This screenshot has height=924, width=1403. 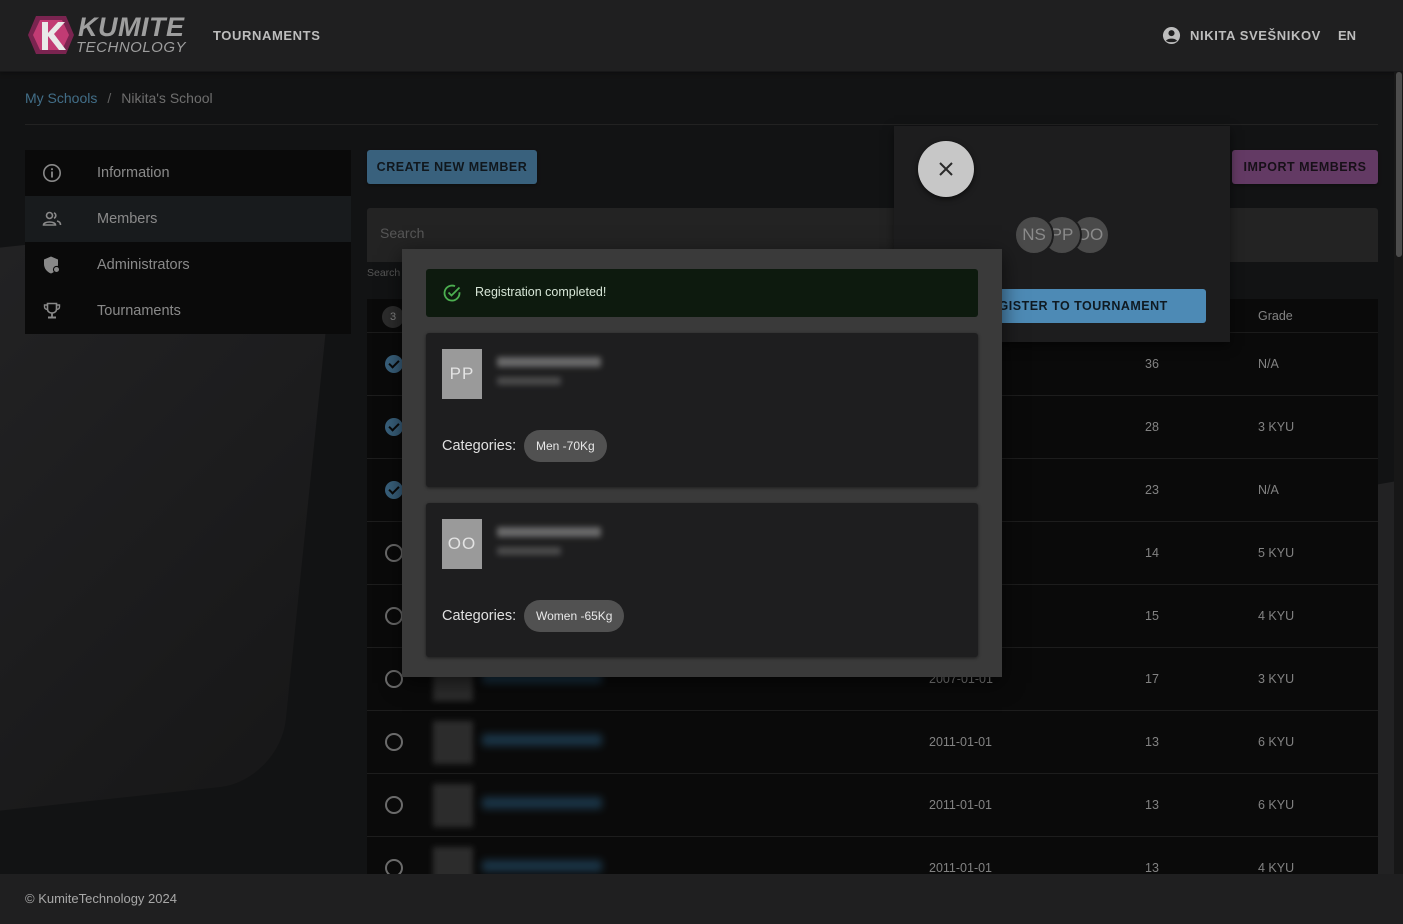 What do you see at coordinates (702, 293) in the screenshot?
I see `success-alert: Registration completed!` at bounding box center [702, 293].